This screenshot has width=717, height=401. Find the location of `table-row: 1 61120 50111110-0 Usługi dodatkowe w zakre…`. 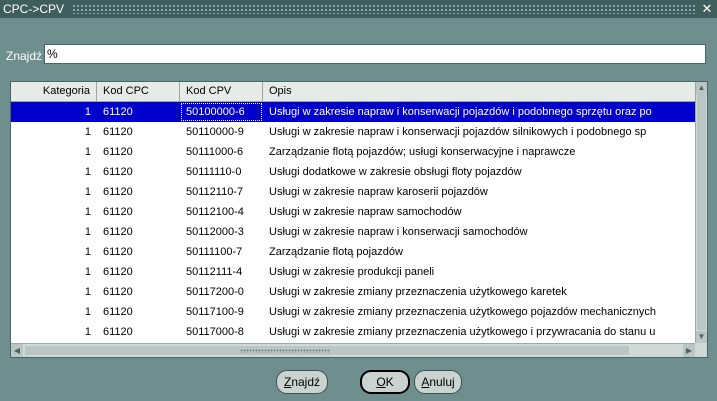

table-row: 1 61120 50111110-0 Usługi dodatkowe w zakre… is located at coordinates (353, 172).